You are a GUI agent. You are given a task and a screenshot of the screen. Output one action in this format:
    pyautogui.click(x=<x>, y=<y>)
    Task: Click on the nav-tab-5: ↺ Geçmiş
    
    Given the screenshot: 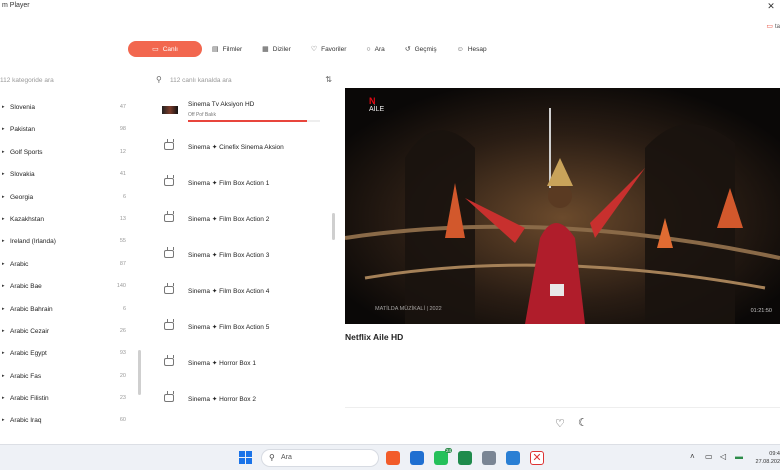 What is the action you would take?
    pyautogui.click(x=421, y=49)
    